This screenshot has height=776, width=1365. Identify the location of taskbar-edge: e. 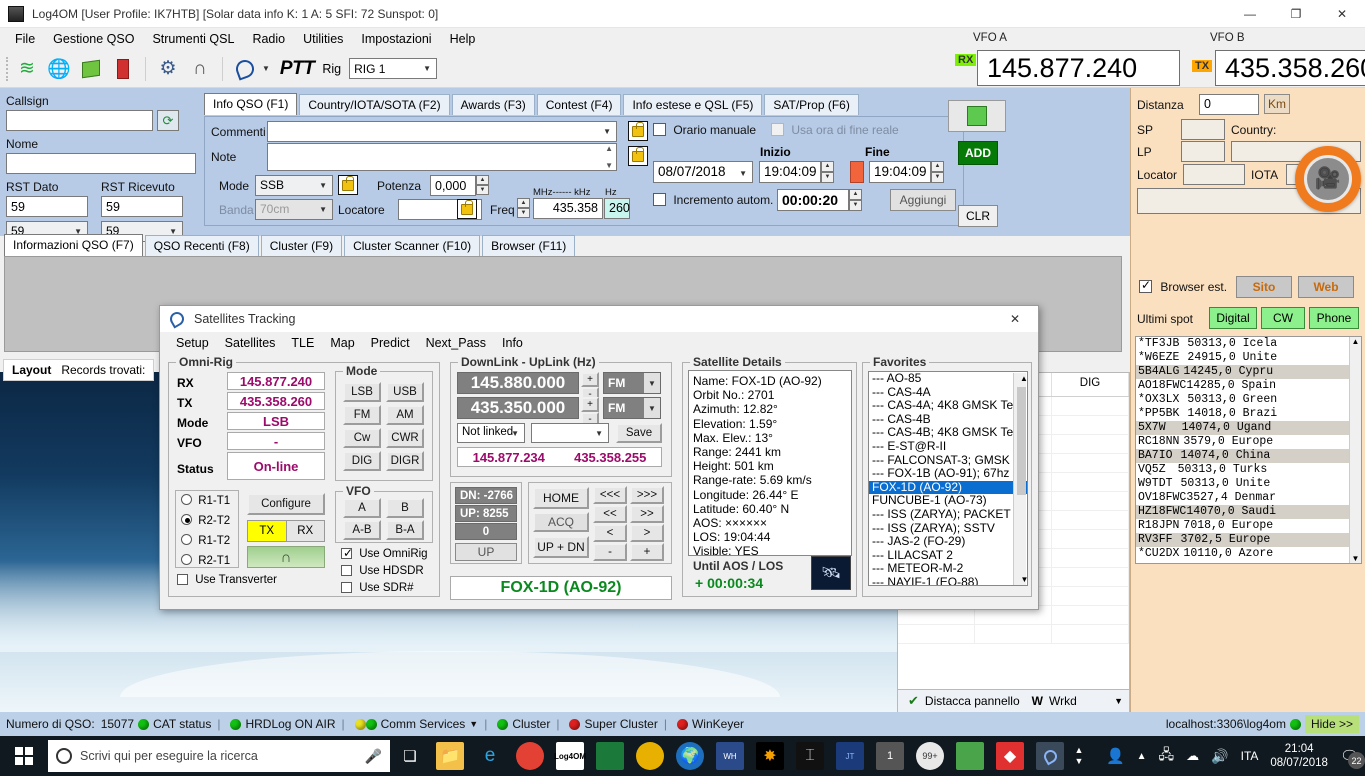
(490, 756).